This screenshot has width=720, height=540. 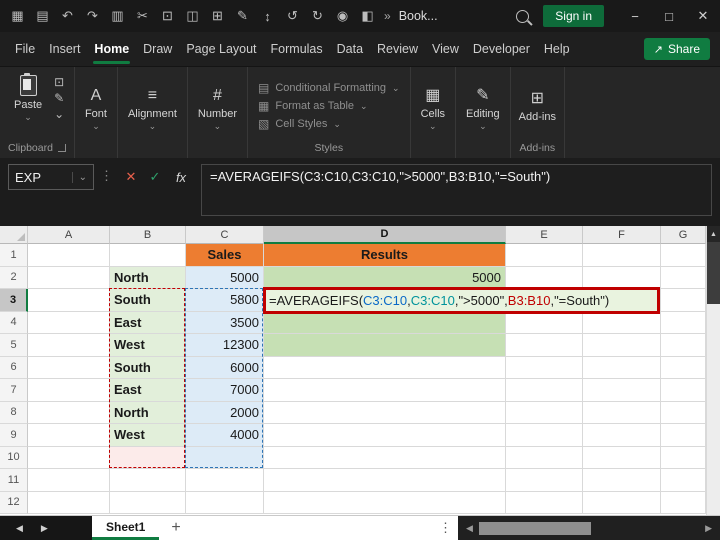 I want to click on row-header-8: 8, so click(x=14, y=412).